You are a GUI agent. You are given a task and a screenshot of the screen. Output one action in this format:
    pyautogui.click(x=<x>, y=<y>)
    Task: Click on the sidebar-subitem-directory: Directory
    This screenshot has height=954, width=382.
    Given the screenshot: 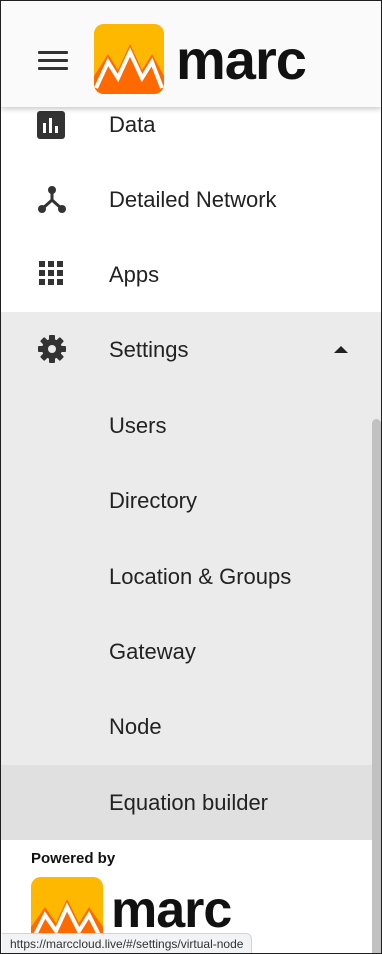 What is the action you would take?
    pyautogui.click(x=191, y=500)
    